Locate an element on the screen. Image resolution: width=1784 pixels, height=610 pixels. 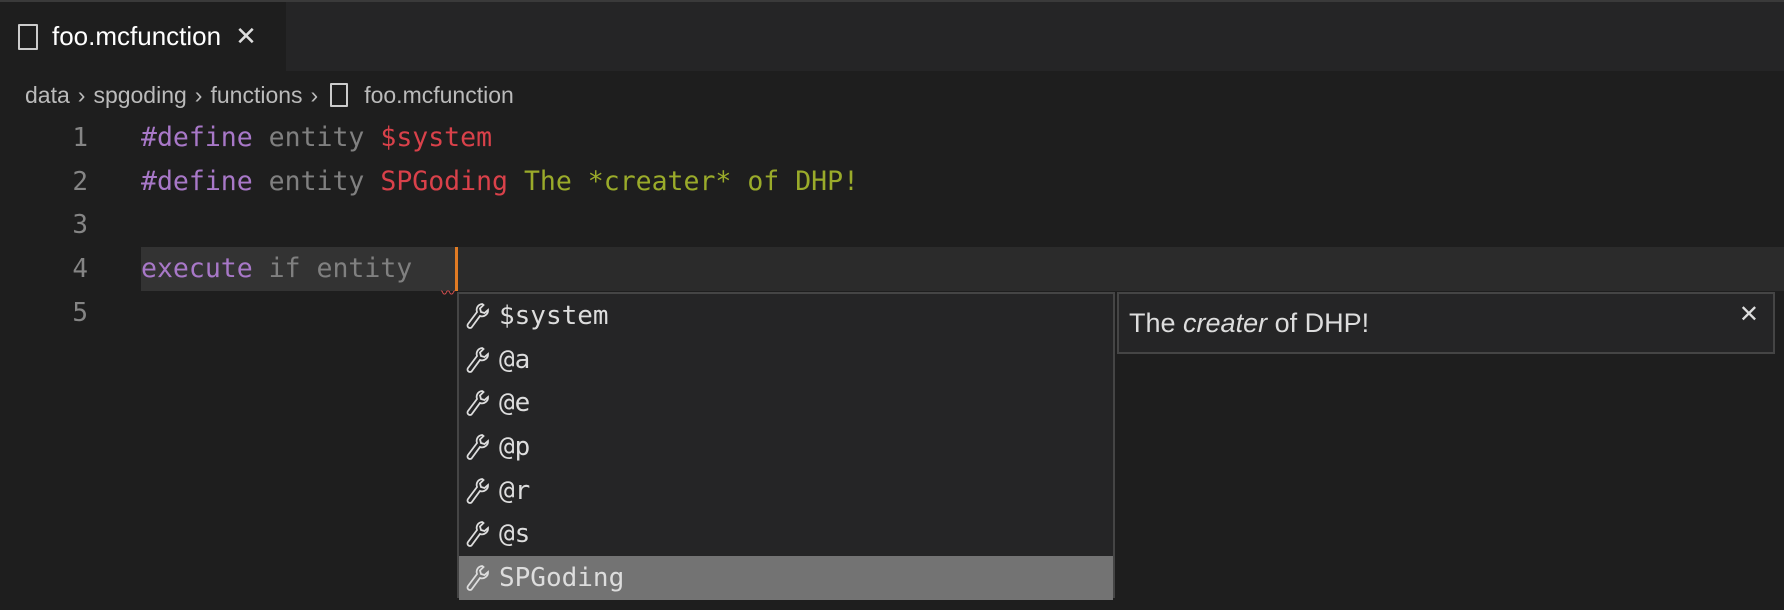
suggestion-item: @e is located at coordinates (786, 403).